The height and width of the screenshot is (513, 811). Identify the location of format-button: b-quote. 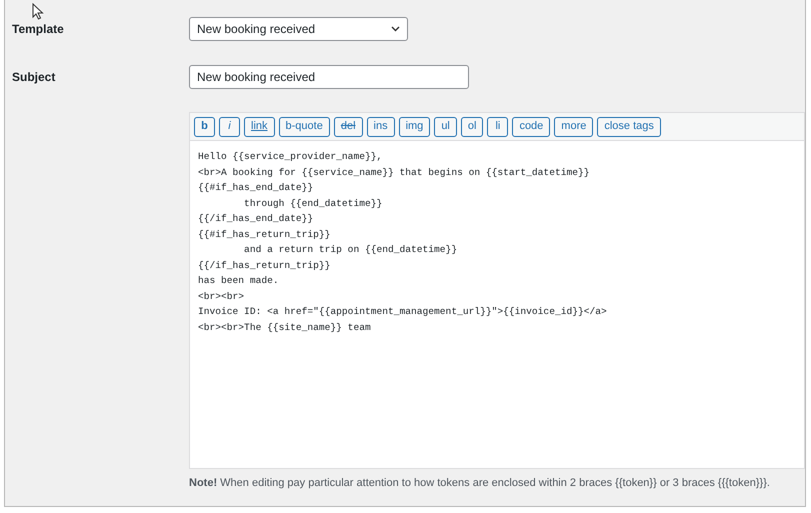
(304, 126).